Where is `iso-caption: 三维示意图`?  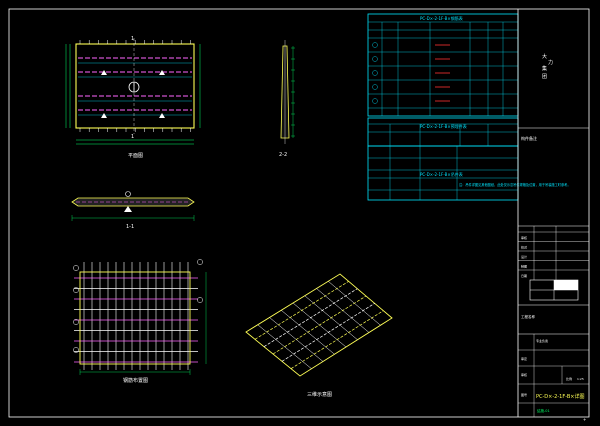 iso-caption: 三维示意图 is located at coordinates (319, 394).